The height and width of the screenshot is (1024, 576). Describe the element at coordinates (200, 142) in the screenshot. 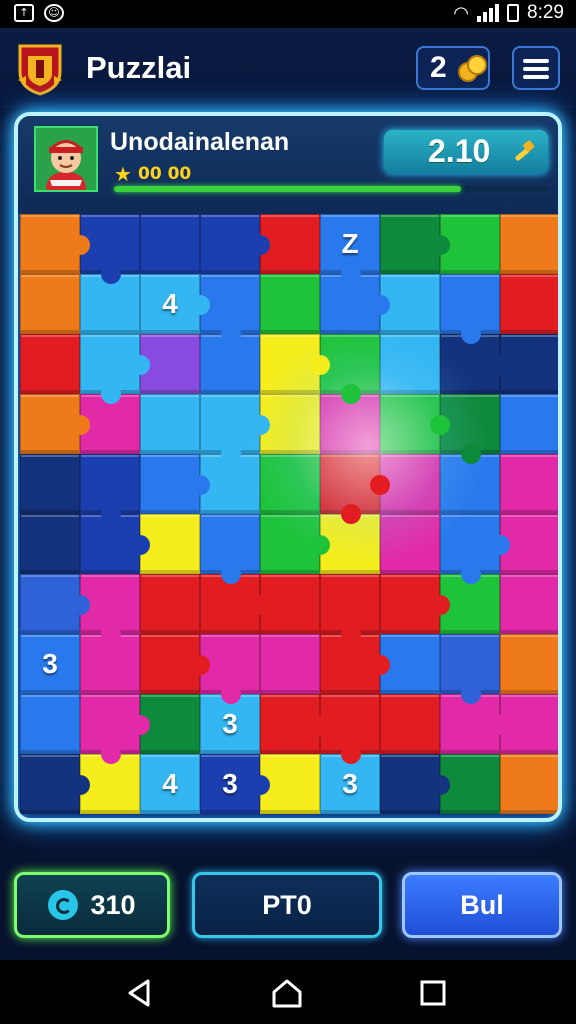

I see `player-name: Unodainalenan` at that location.